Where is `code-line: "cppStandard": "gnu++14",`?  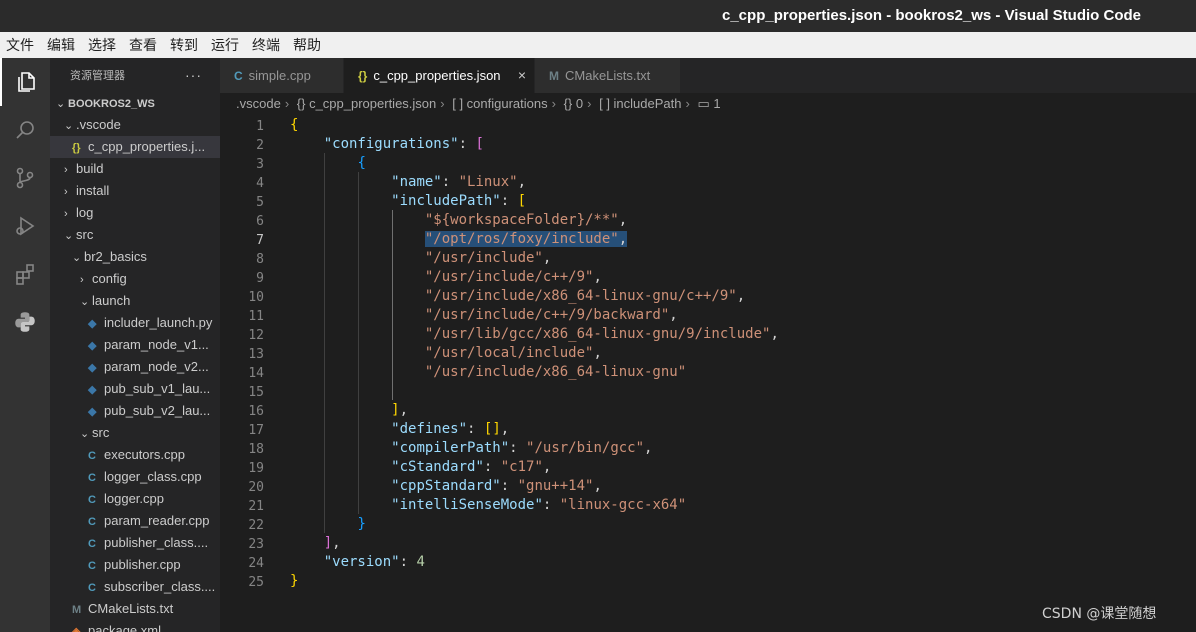
code-line: "cppStandard": "gnu++14", is located at coordinates (446, 486).